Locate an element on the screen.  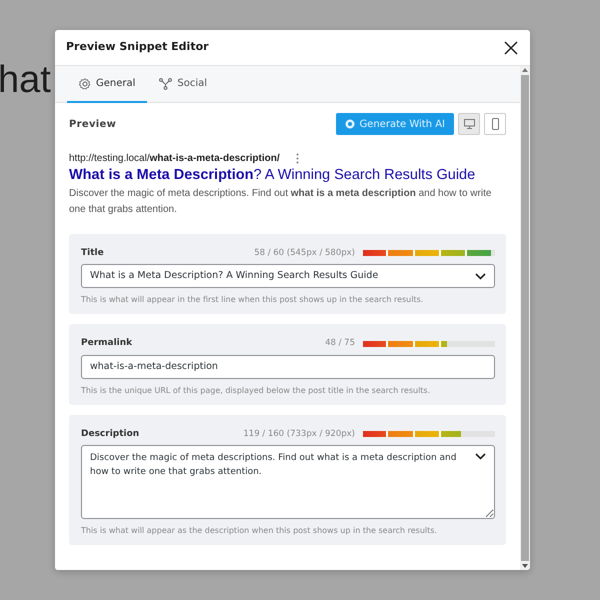
more-icon is located at coordinates (297, 158).